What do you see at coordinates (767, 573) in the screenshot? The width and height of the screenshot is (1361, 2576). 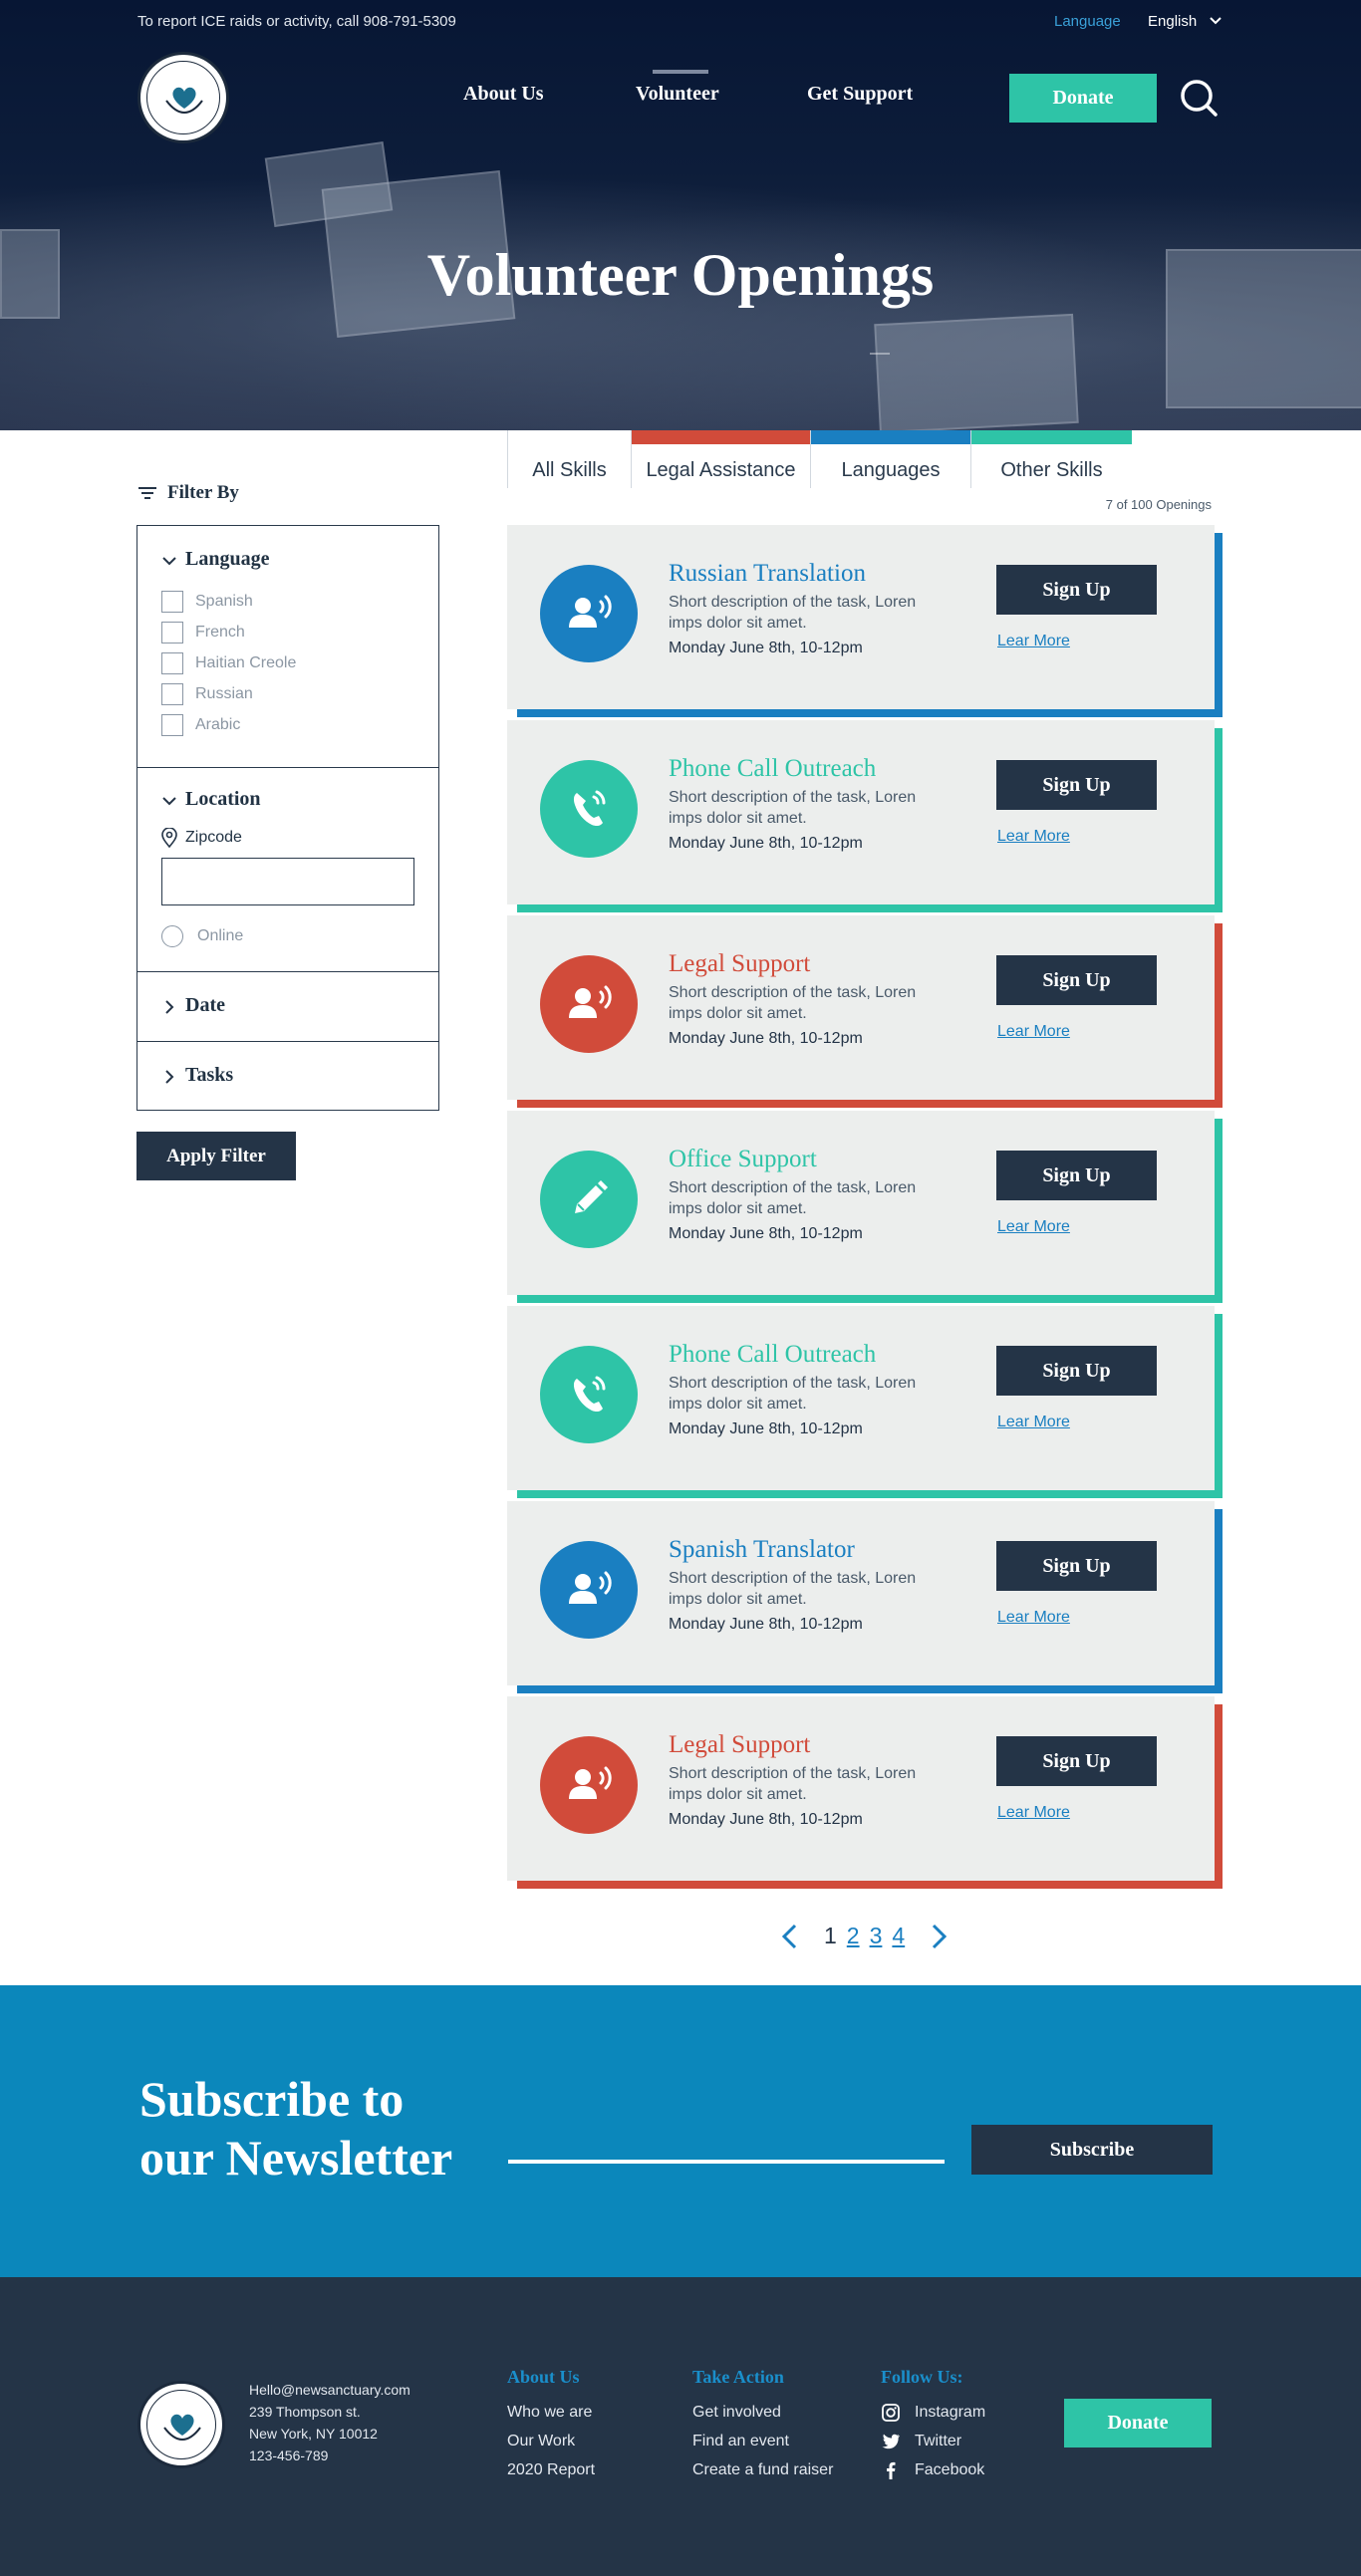 I see `opening-title: Russian Translation` at bounding box center [767, 573].